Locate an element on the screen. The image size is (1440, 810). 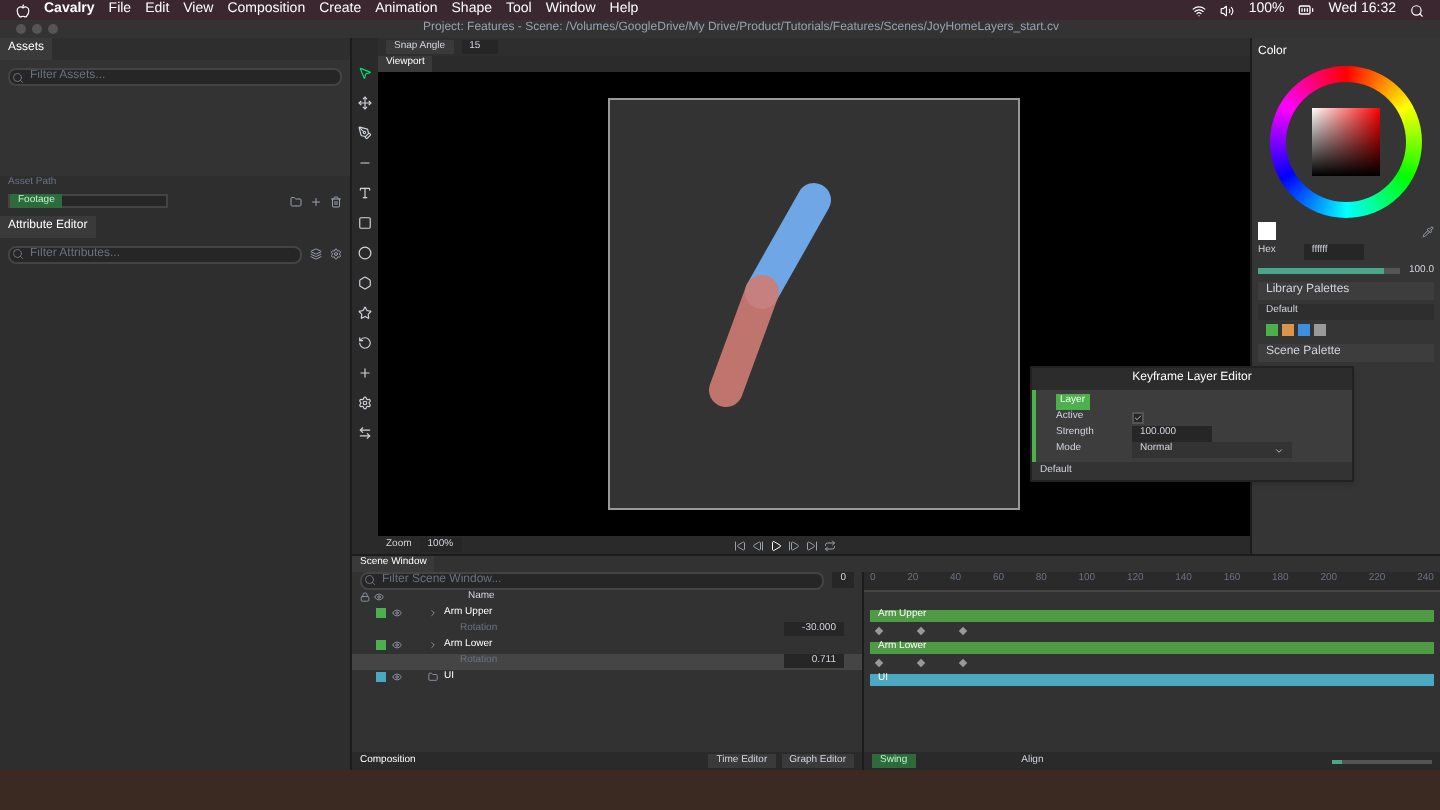
checkbox is located at coordinates (1138, 418).